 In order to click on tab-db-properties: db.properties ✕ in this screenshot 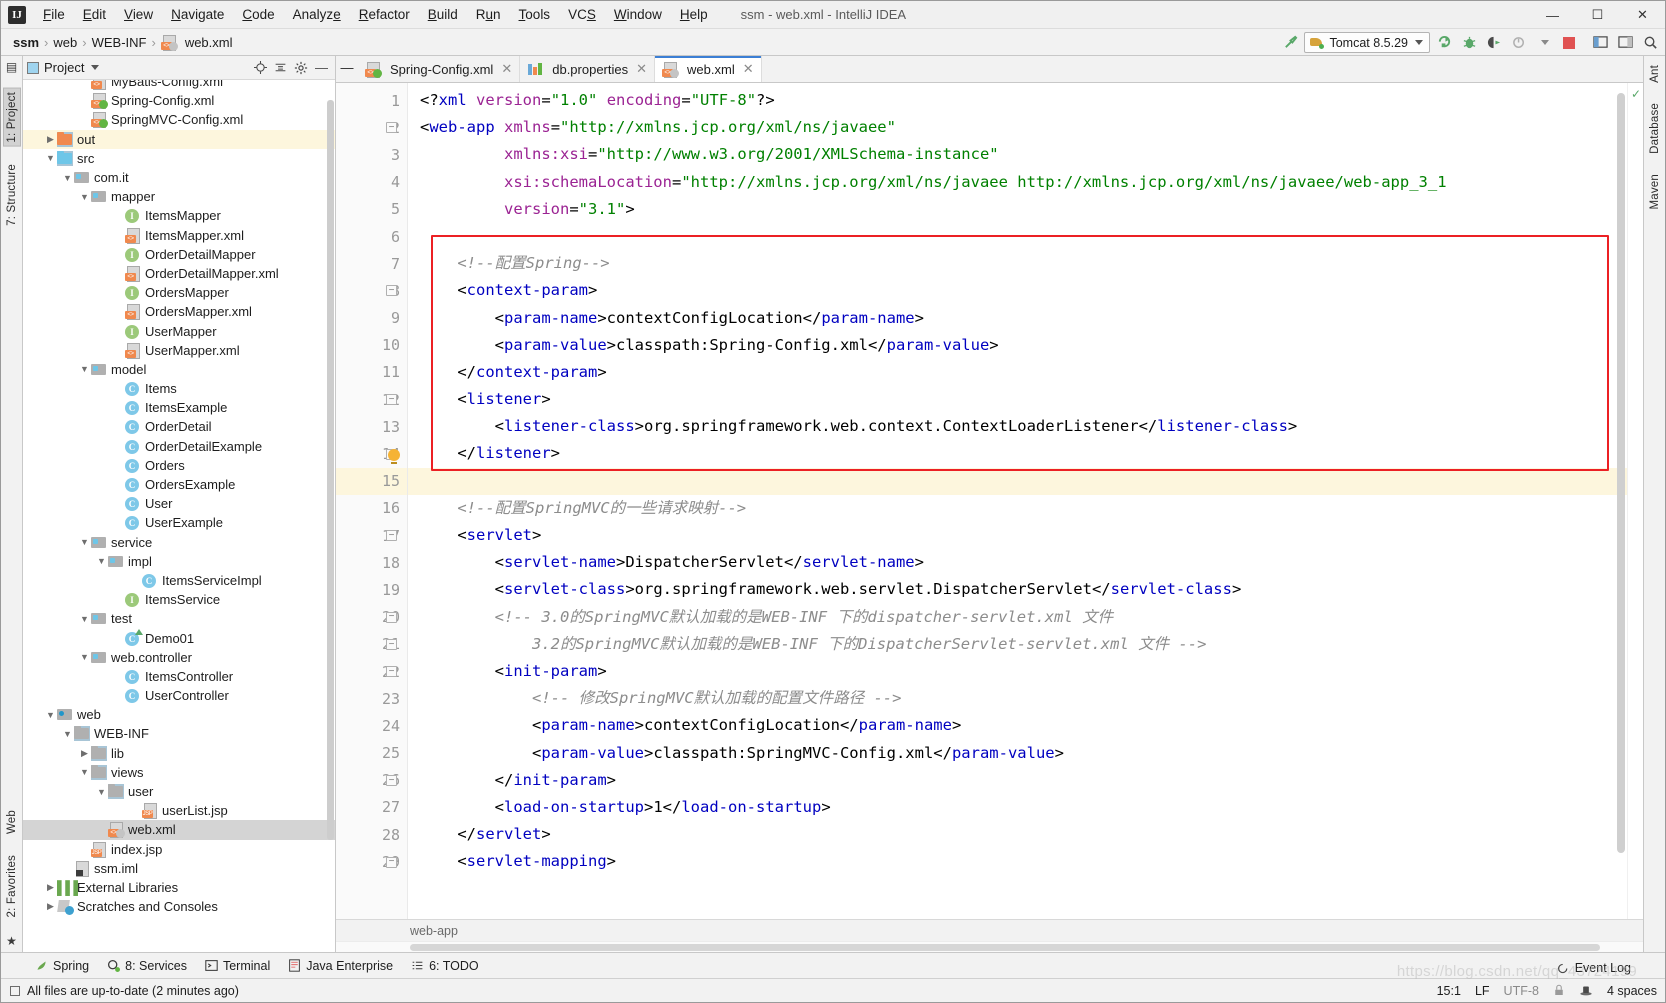, I will do `click(588, 69)`.